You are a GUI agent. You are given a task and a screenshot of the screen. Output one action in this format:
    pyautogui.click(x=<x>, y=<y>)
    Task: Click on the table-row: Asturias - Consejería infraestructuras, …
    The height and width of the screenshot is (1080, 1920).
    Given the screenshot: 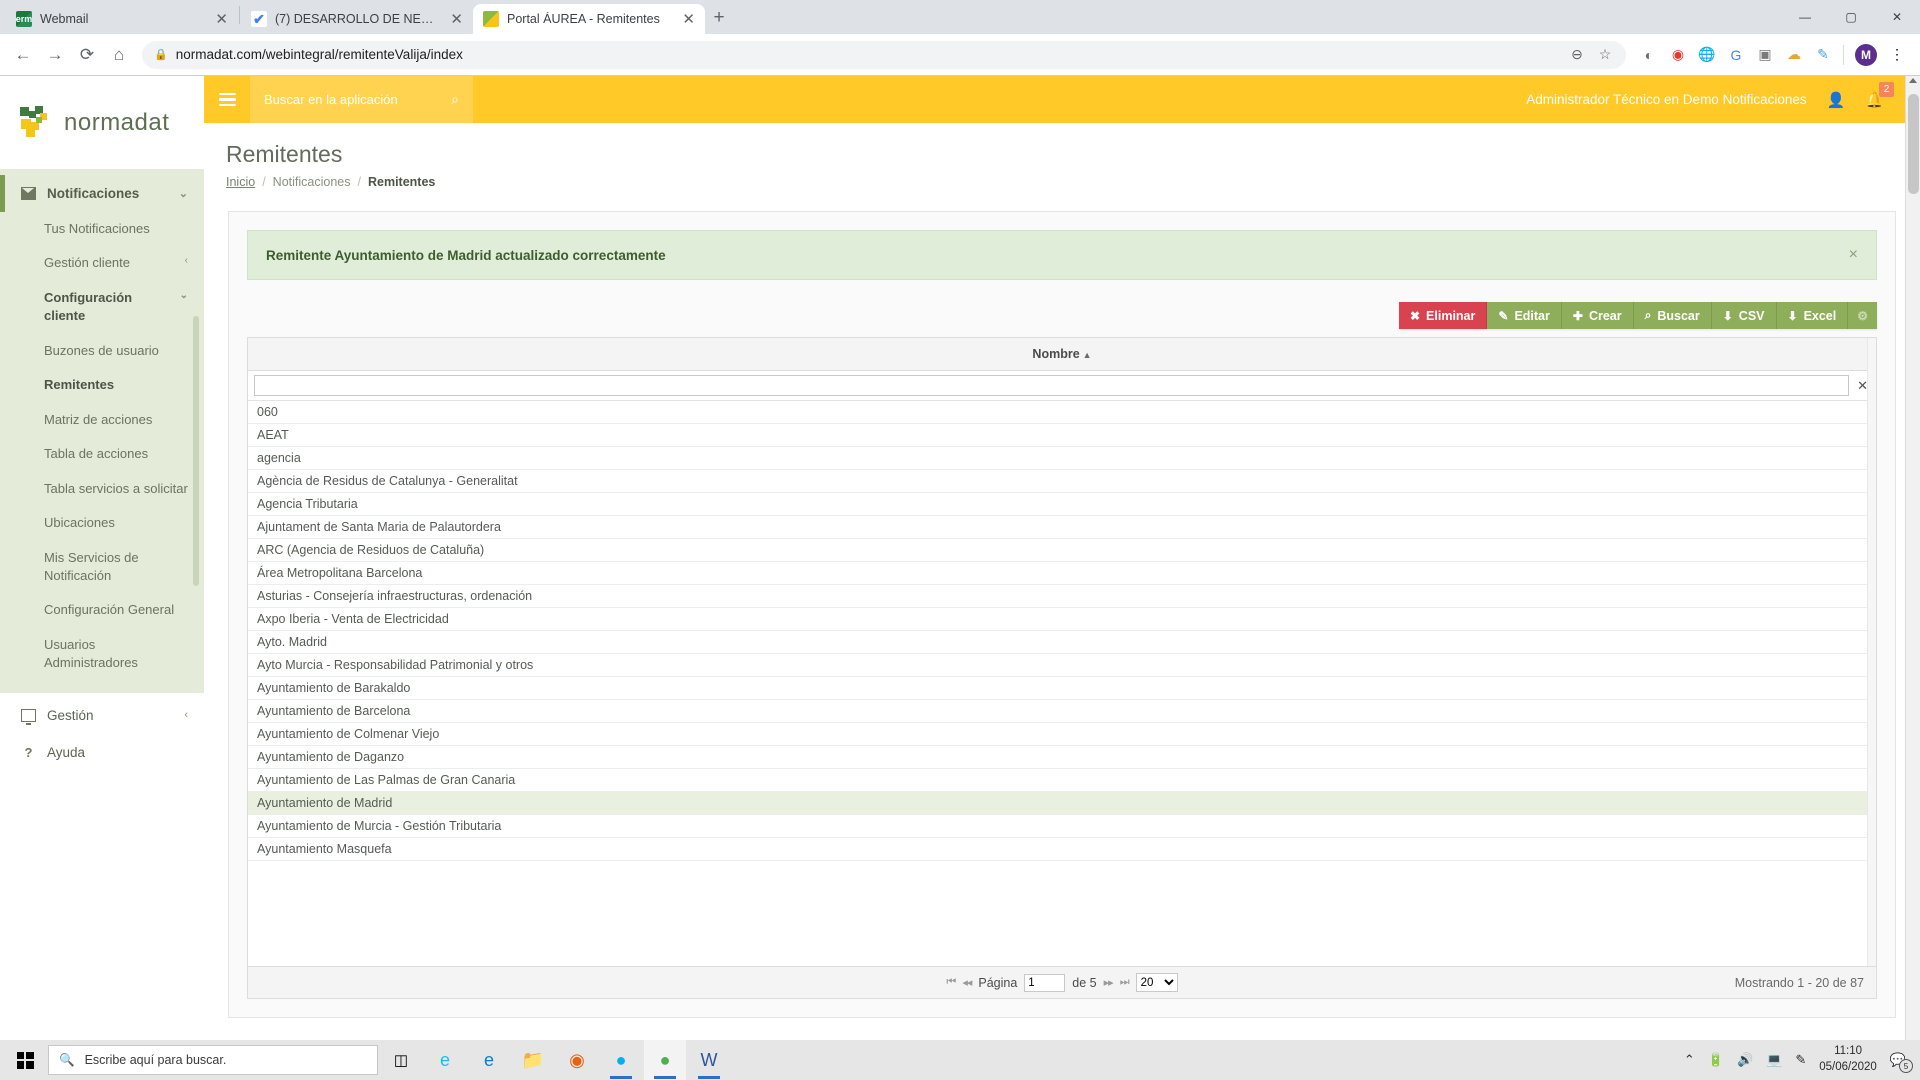 What is the action you would take?
    pyautogui.click(x=1062, y=596)
    